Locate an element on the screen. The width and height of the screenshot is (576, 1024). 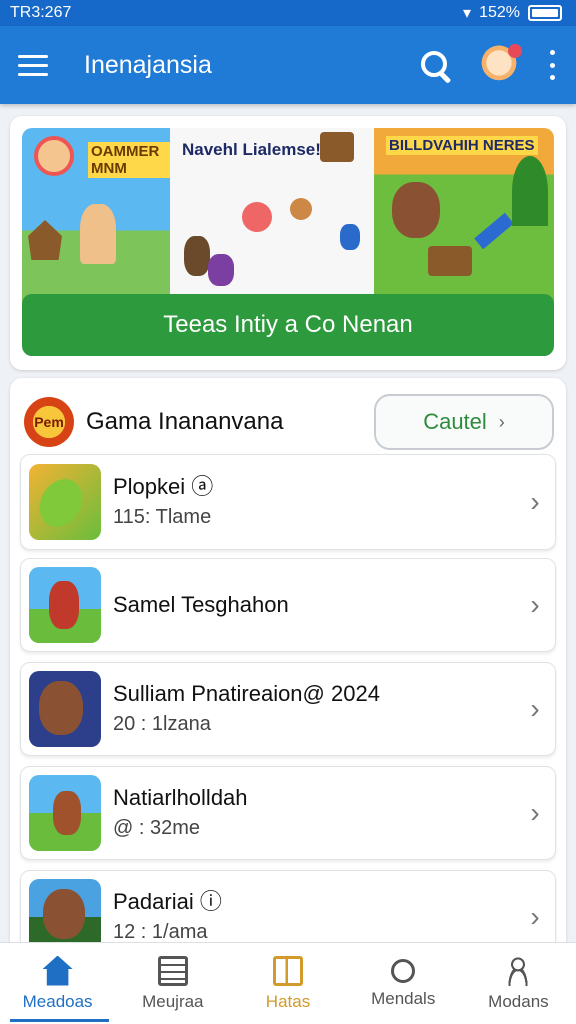
list-logo: Pem is located at coordinates (49, 422).